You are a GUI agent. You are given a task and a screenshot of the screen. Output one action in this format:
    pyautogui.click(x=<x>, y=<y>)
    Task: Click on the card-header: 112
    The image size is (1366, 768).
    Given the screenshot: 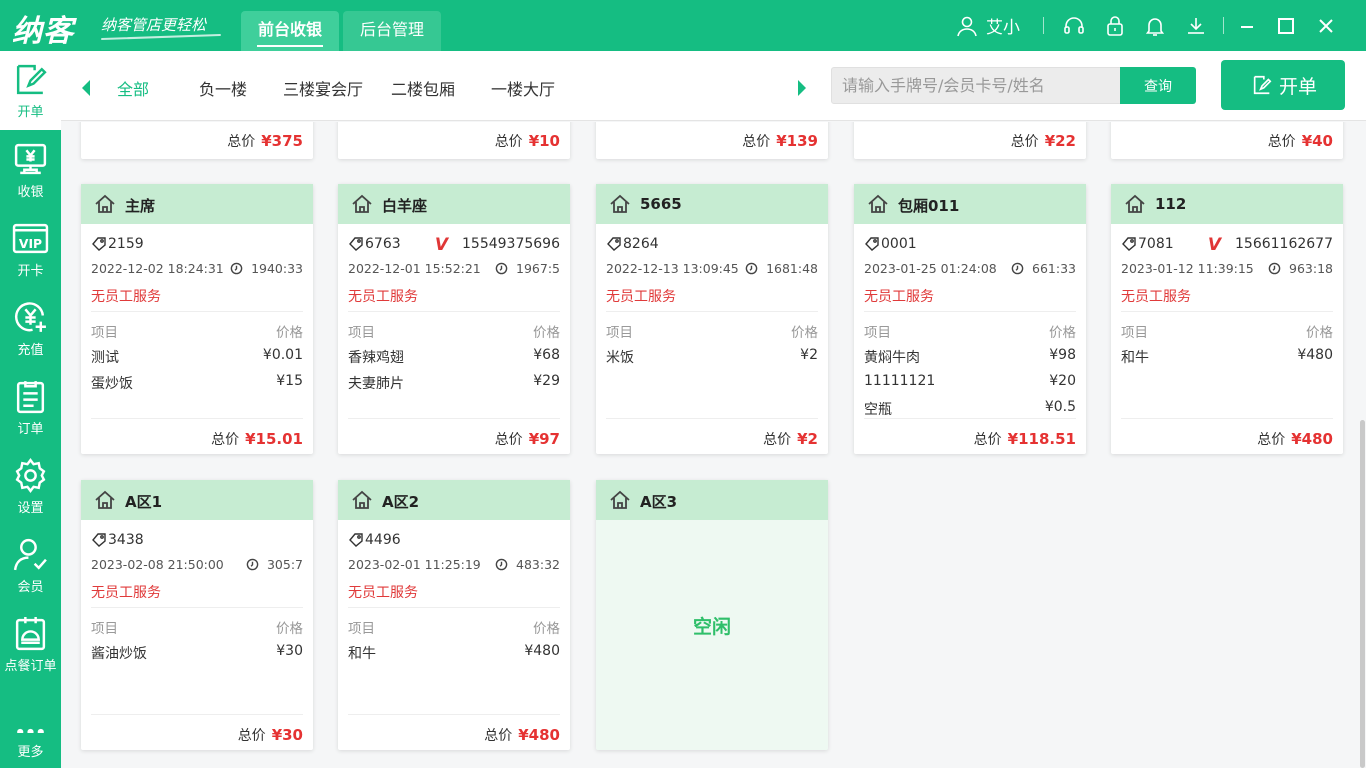 What is the action you would take?
    pyautogui.click(x=1227, y=204)
    